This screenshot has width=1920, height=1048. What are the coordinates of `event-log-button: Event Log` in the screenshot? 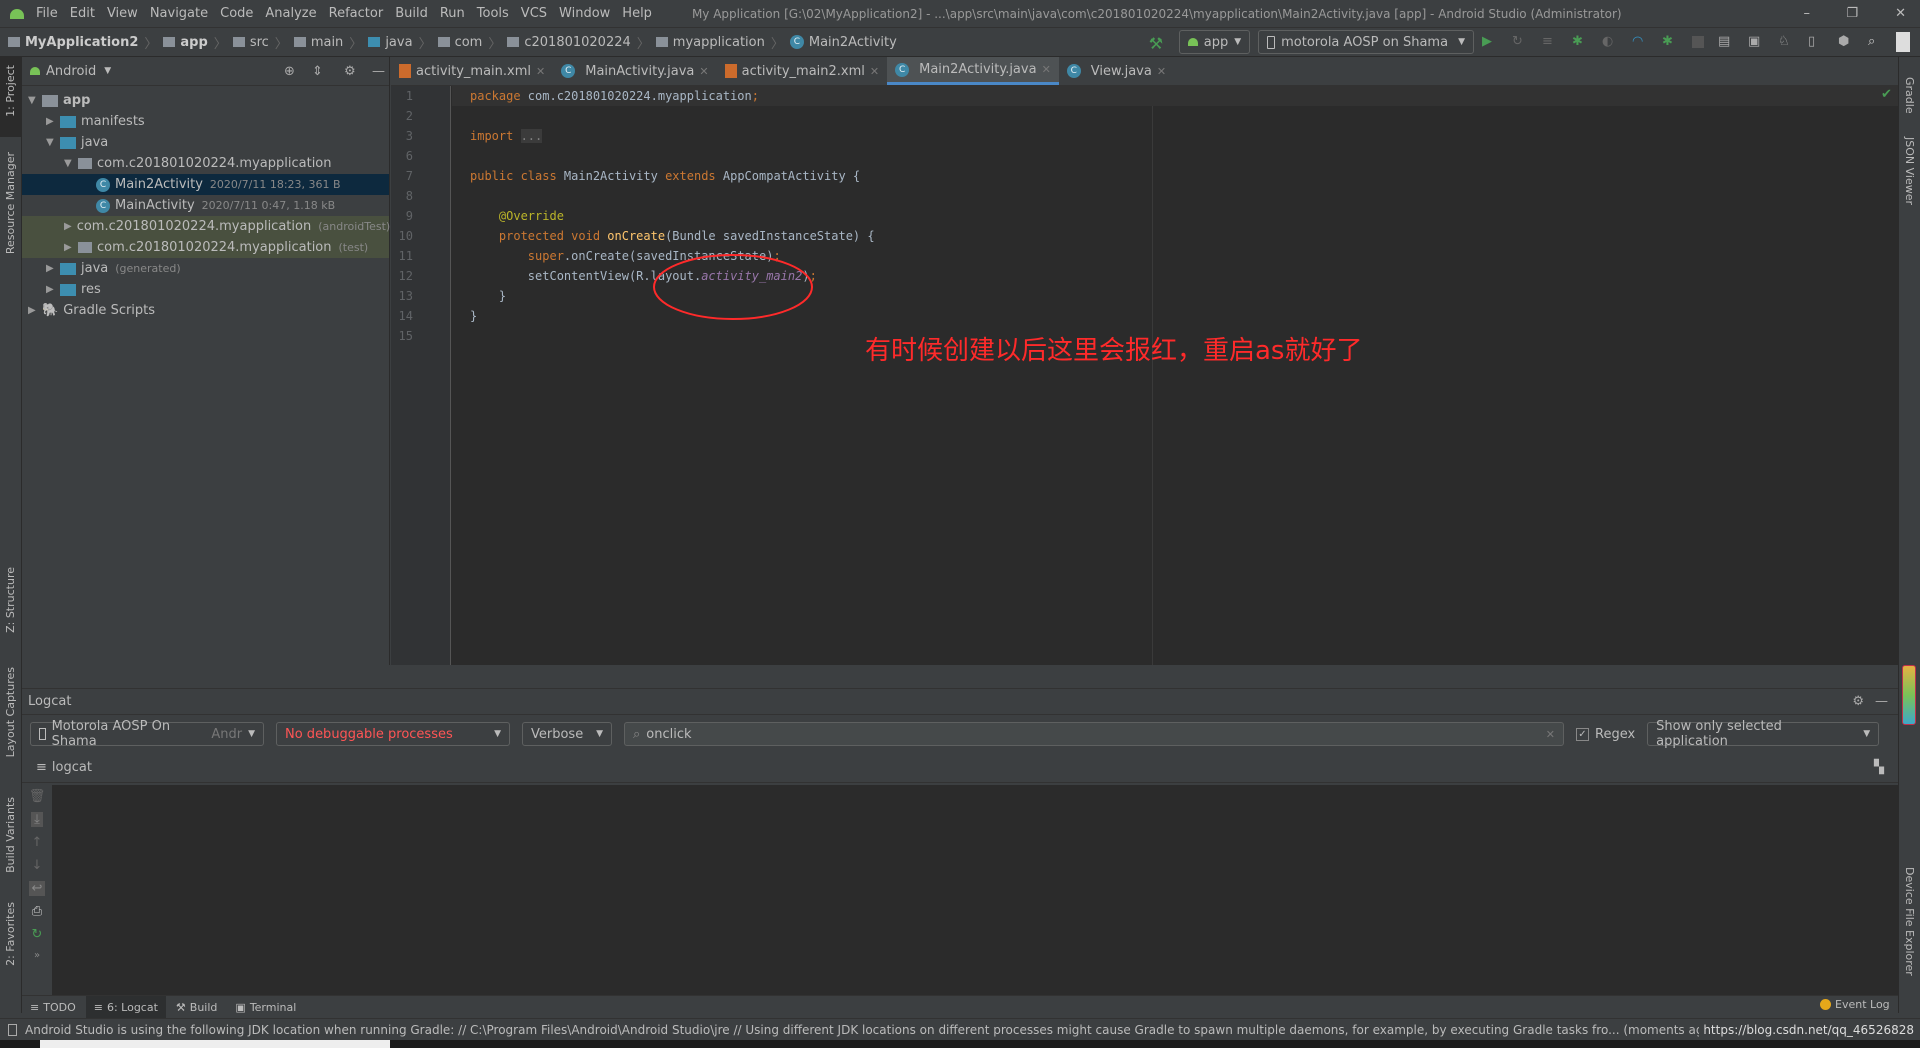 It's located at (1855, 1004).